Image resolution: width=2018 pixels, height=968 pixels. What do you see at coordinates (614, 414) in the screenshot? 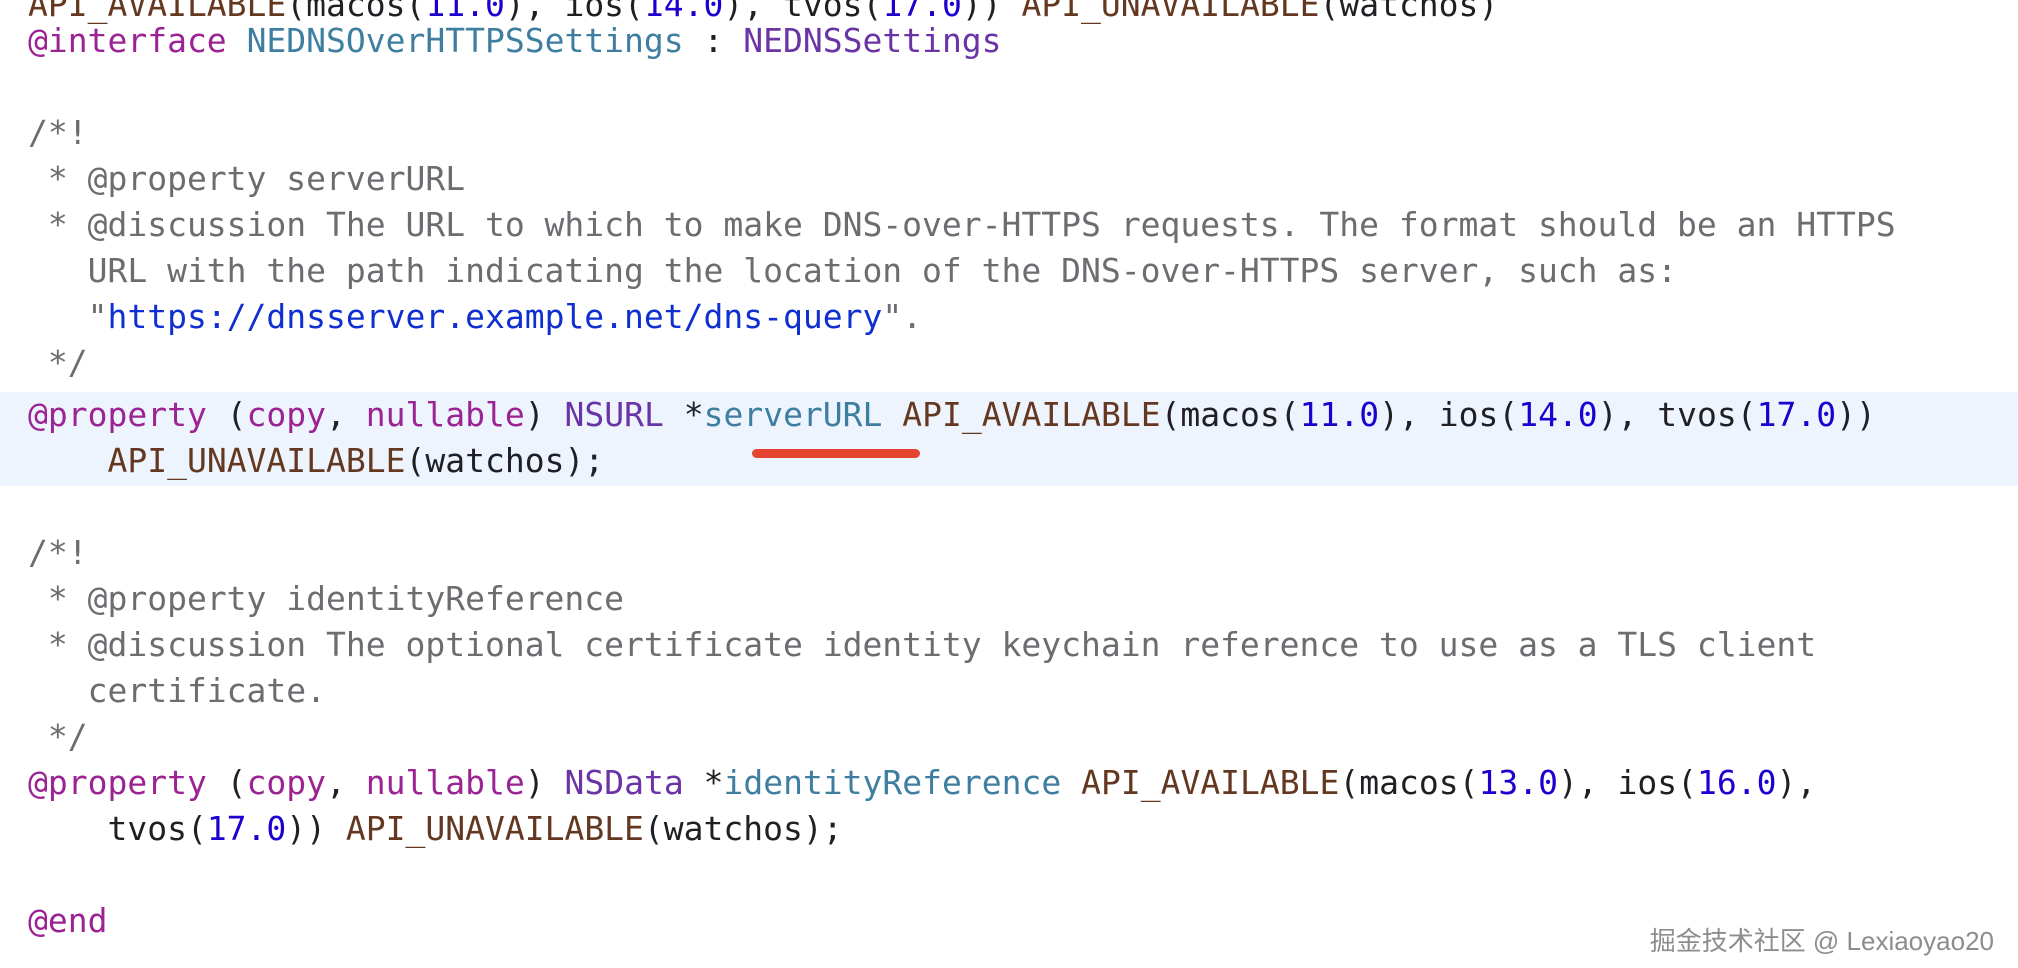
I see `code-token-type2: NSURL` at bounding box center [614, 414].